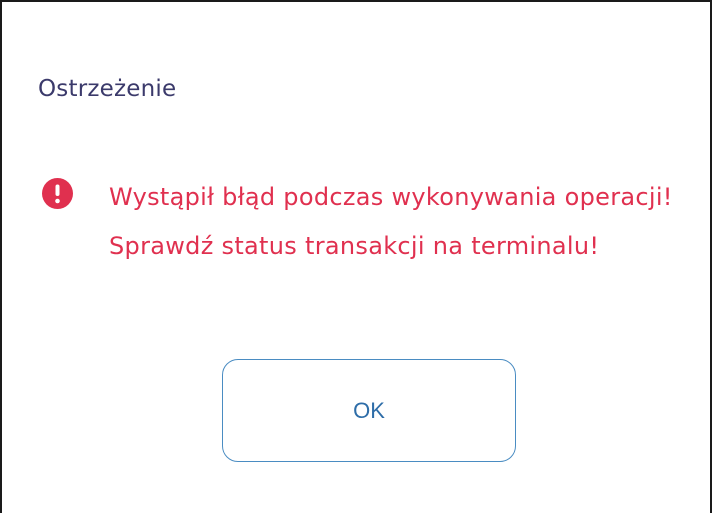  Describe the element at coordinates (57, 193) in the screenshot. I see `exclamation-circle-icon` at that location.